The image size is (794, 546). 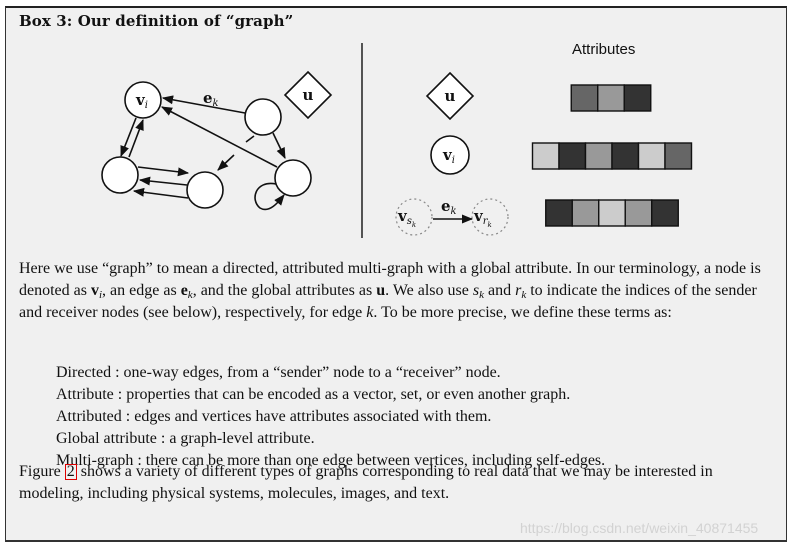 What do you see at coordinates (279, 146) in the screenshot?
I see `edge-topright-to-right` at bounding box center [279, 146].